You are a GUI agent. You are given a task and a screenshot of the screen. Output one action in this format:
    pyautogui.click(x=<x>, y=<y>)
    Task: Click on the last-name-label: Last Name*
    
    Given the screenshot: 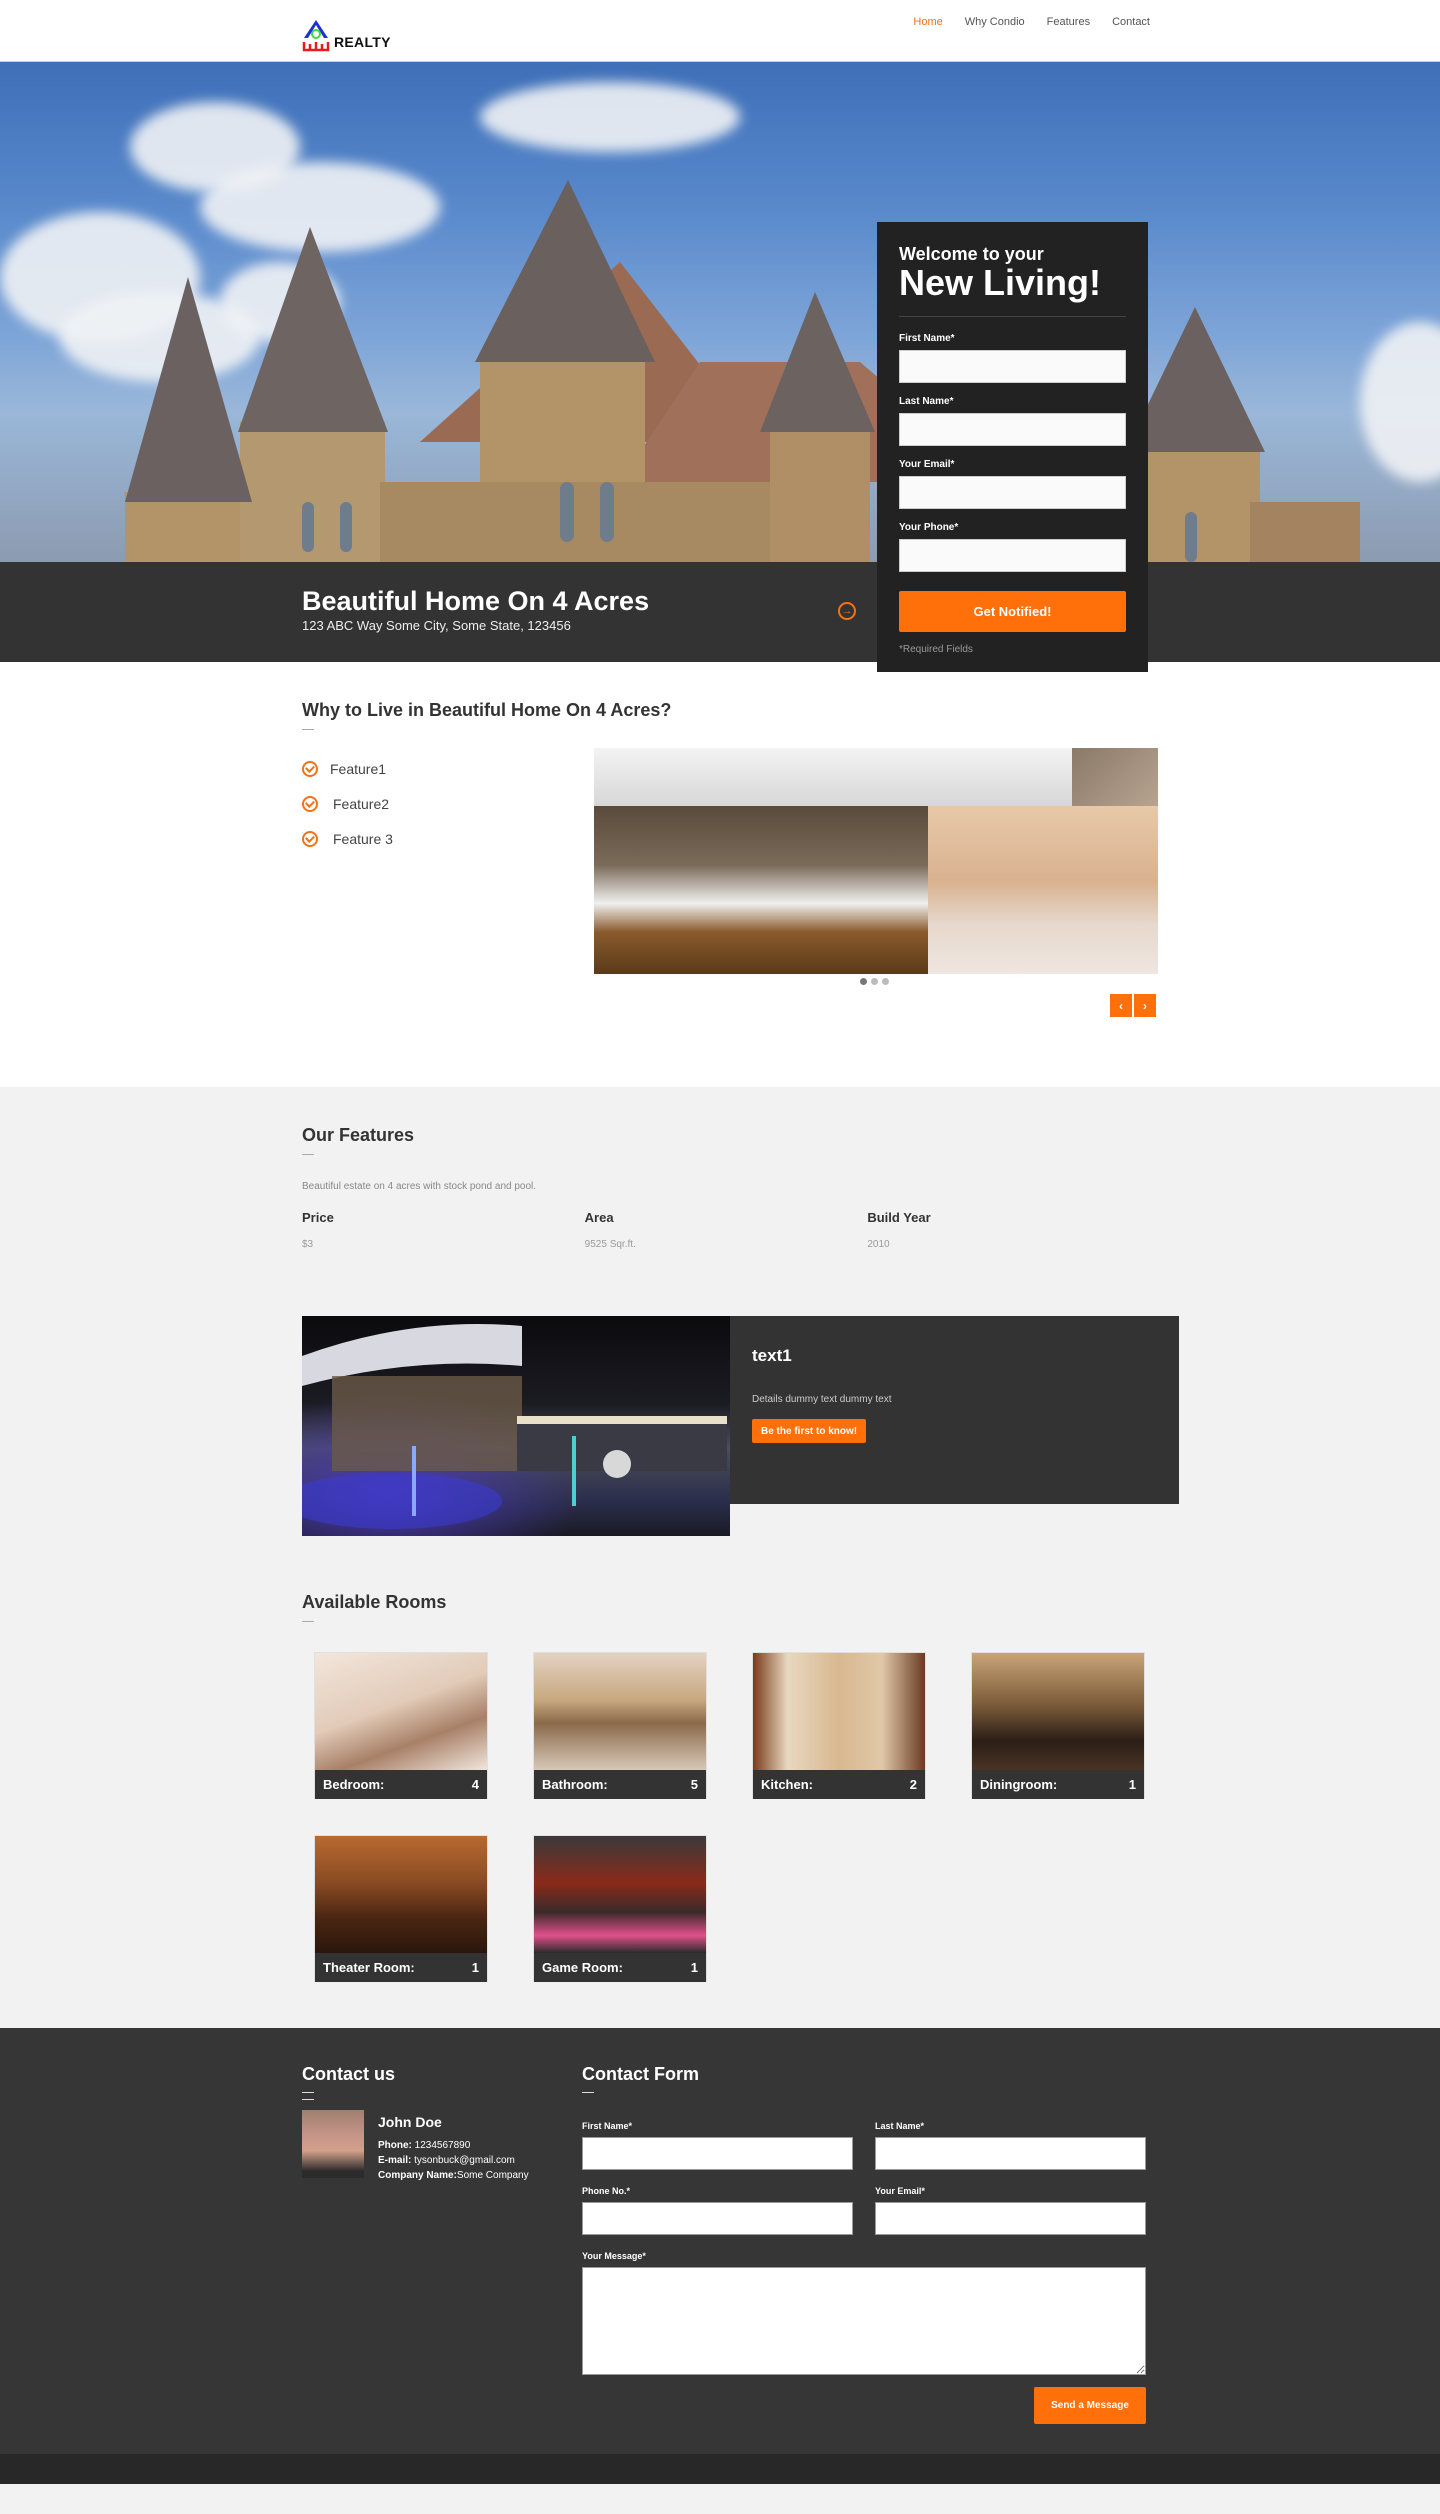 What is the action you would take?
    pyautogui.click(x=926, y=401)
    